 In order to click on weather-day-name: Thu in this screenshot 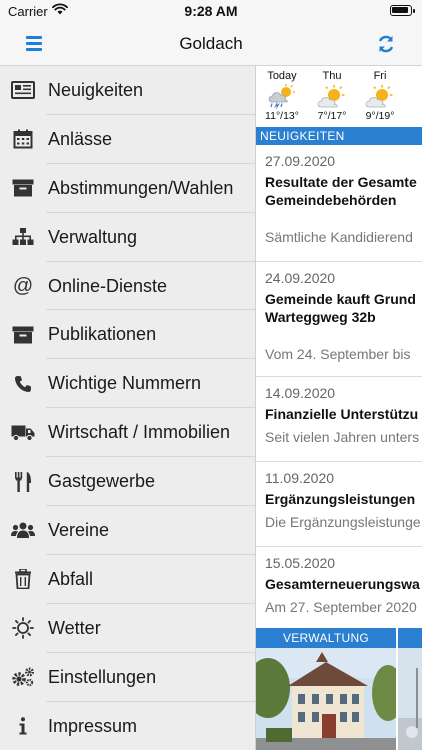, I will do `click(332, 76)`.